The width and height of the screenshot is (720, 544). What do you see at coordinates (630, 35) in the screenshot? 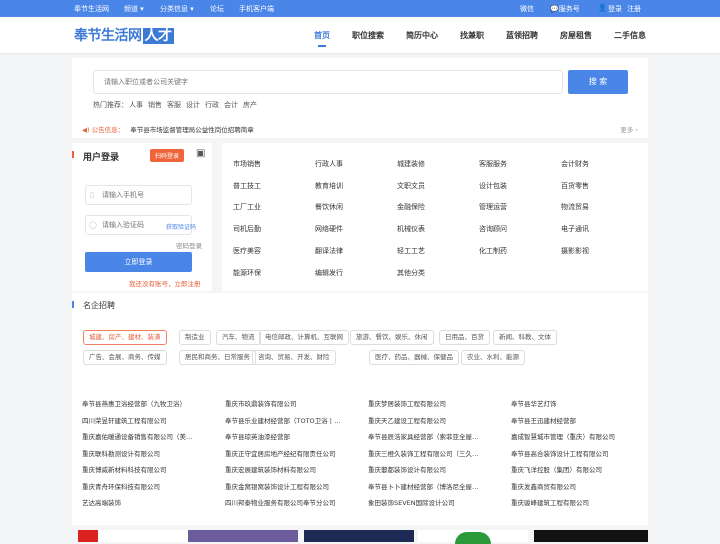
I see `nav-second-hand: 二手信息` at bounding box center [630, 35].